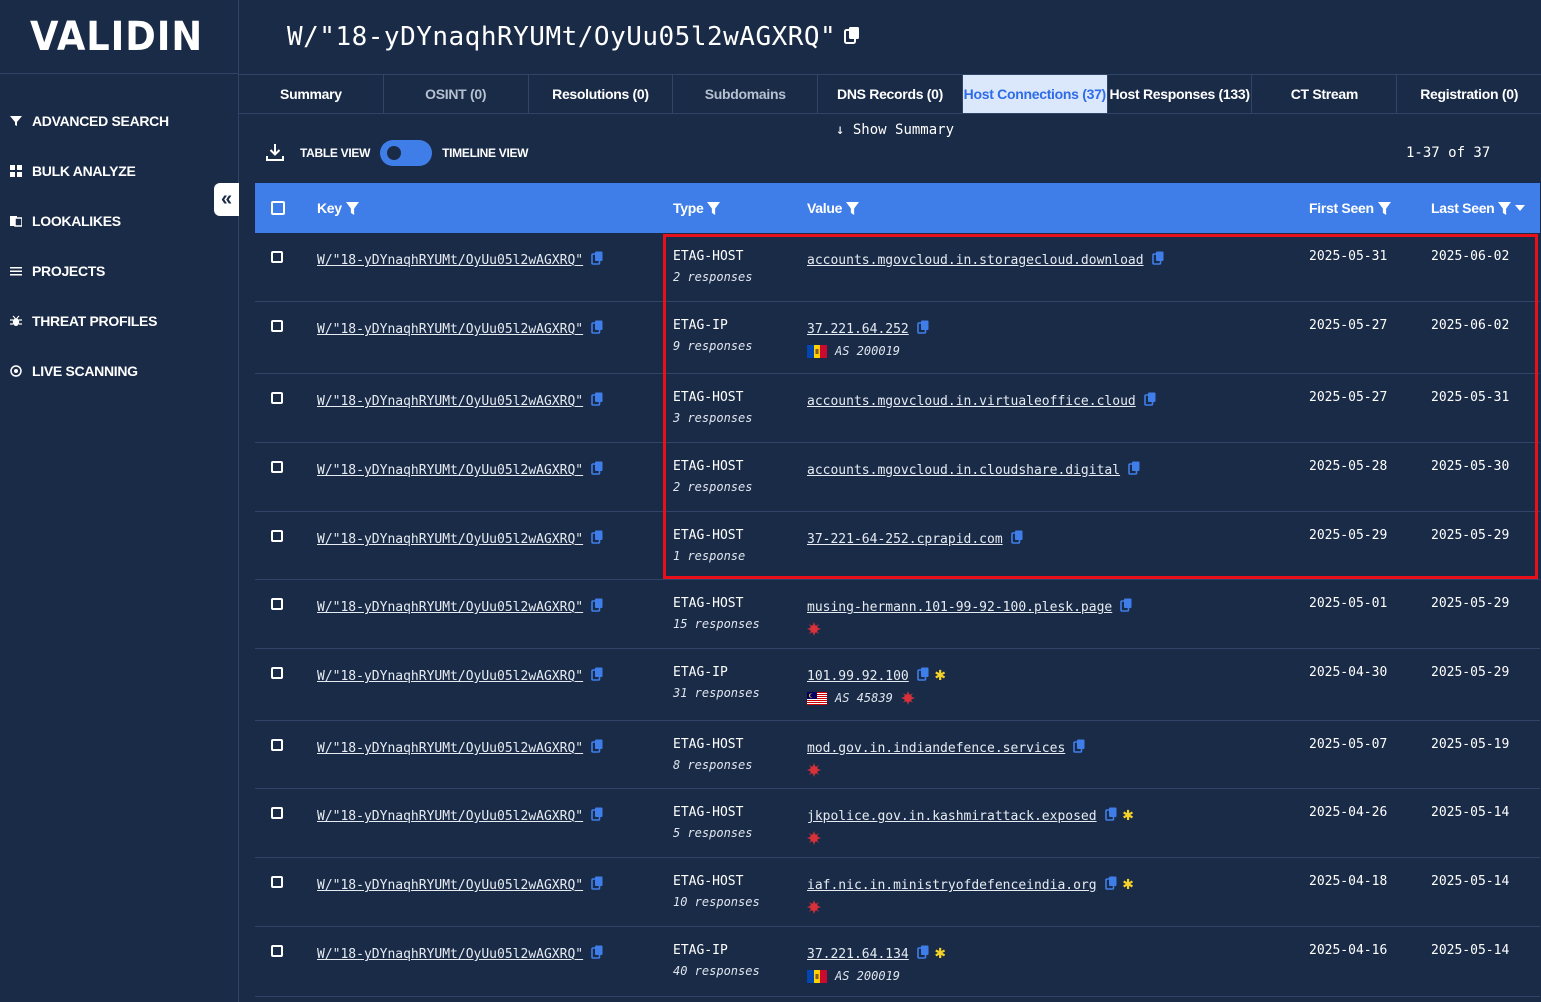  Describe the element at coordinates (601, 94) in the screenshot. I see `tab-resolutions: Resolutions (0)` at that location.